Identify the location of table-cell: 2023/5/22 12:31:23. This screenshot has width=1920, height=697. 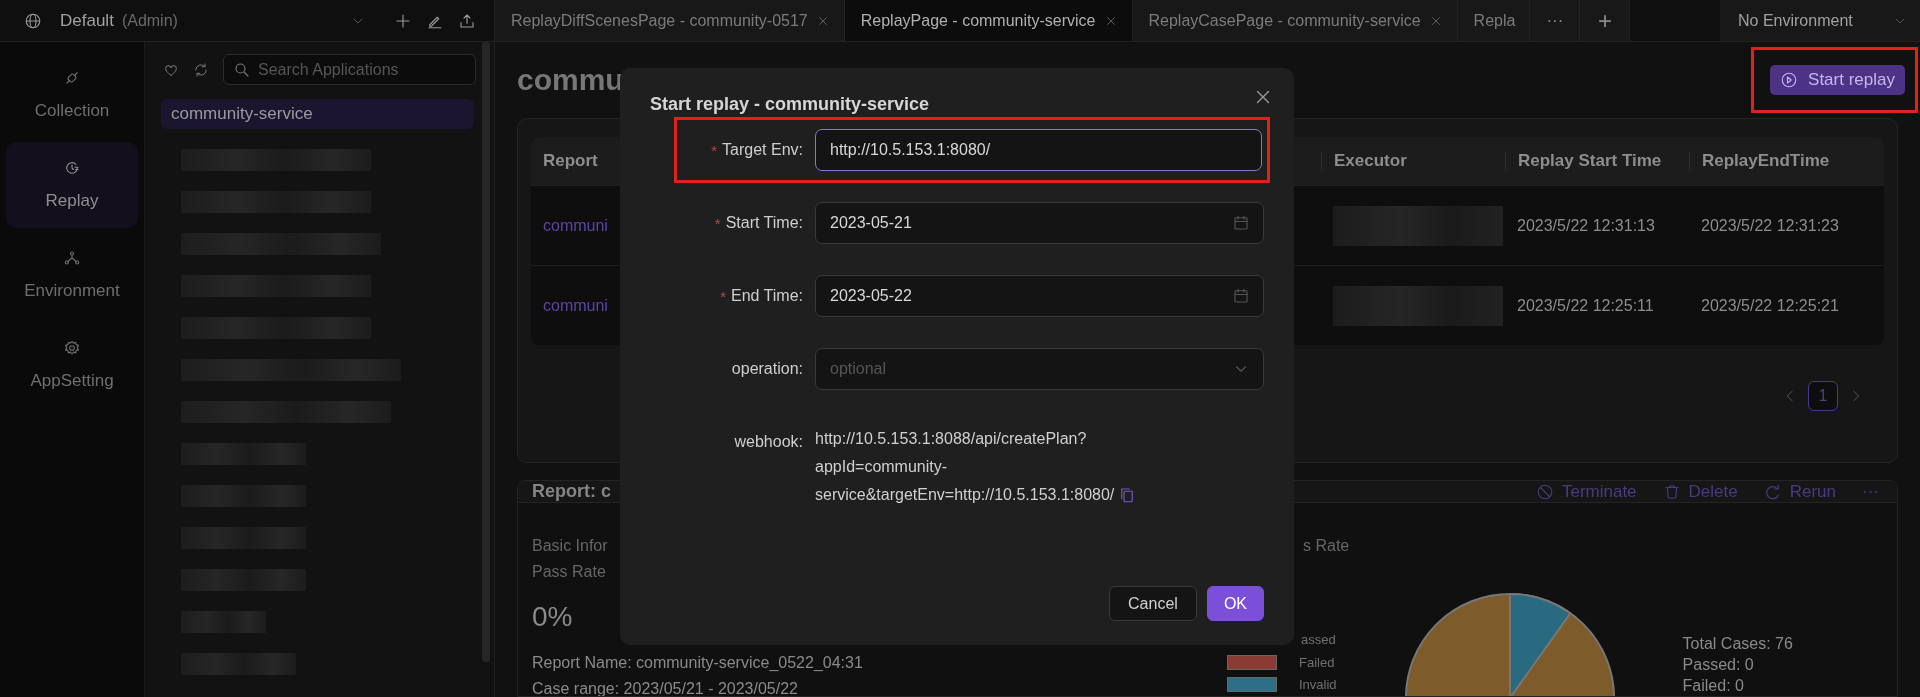
(1770, 225).